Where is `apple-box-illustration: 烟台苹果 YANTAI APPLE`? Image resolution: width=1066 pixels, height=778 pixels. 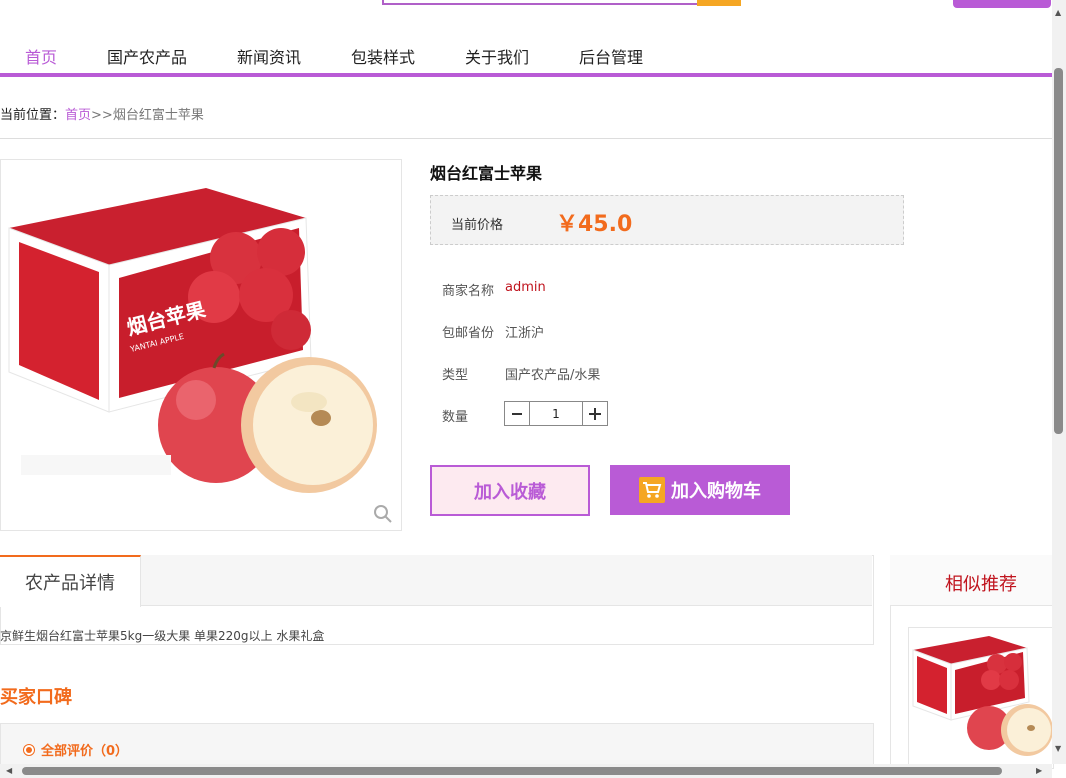
apple-box-illustration: 烟台苹果 YANTAI APPLE is located at coordinates (192, 340).